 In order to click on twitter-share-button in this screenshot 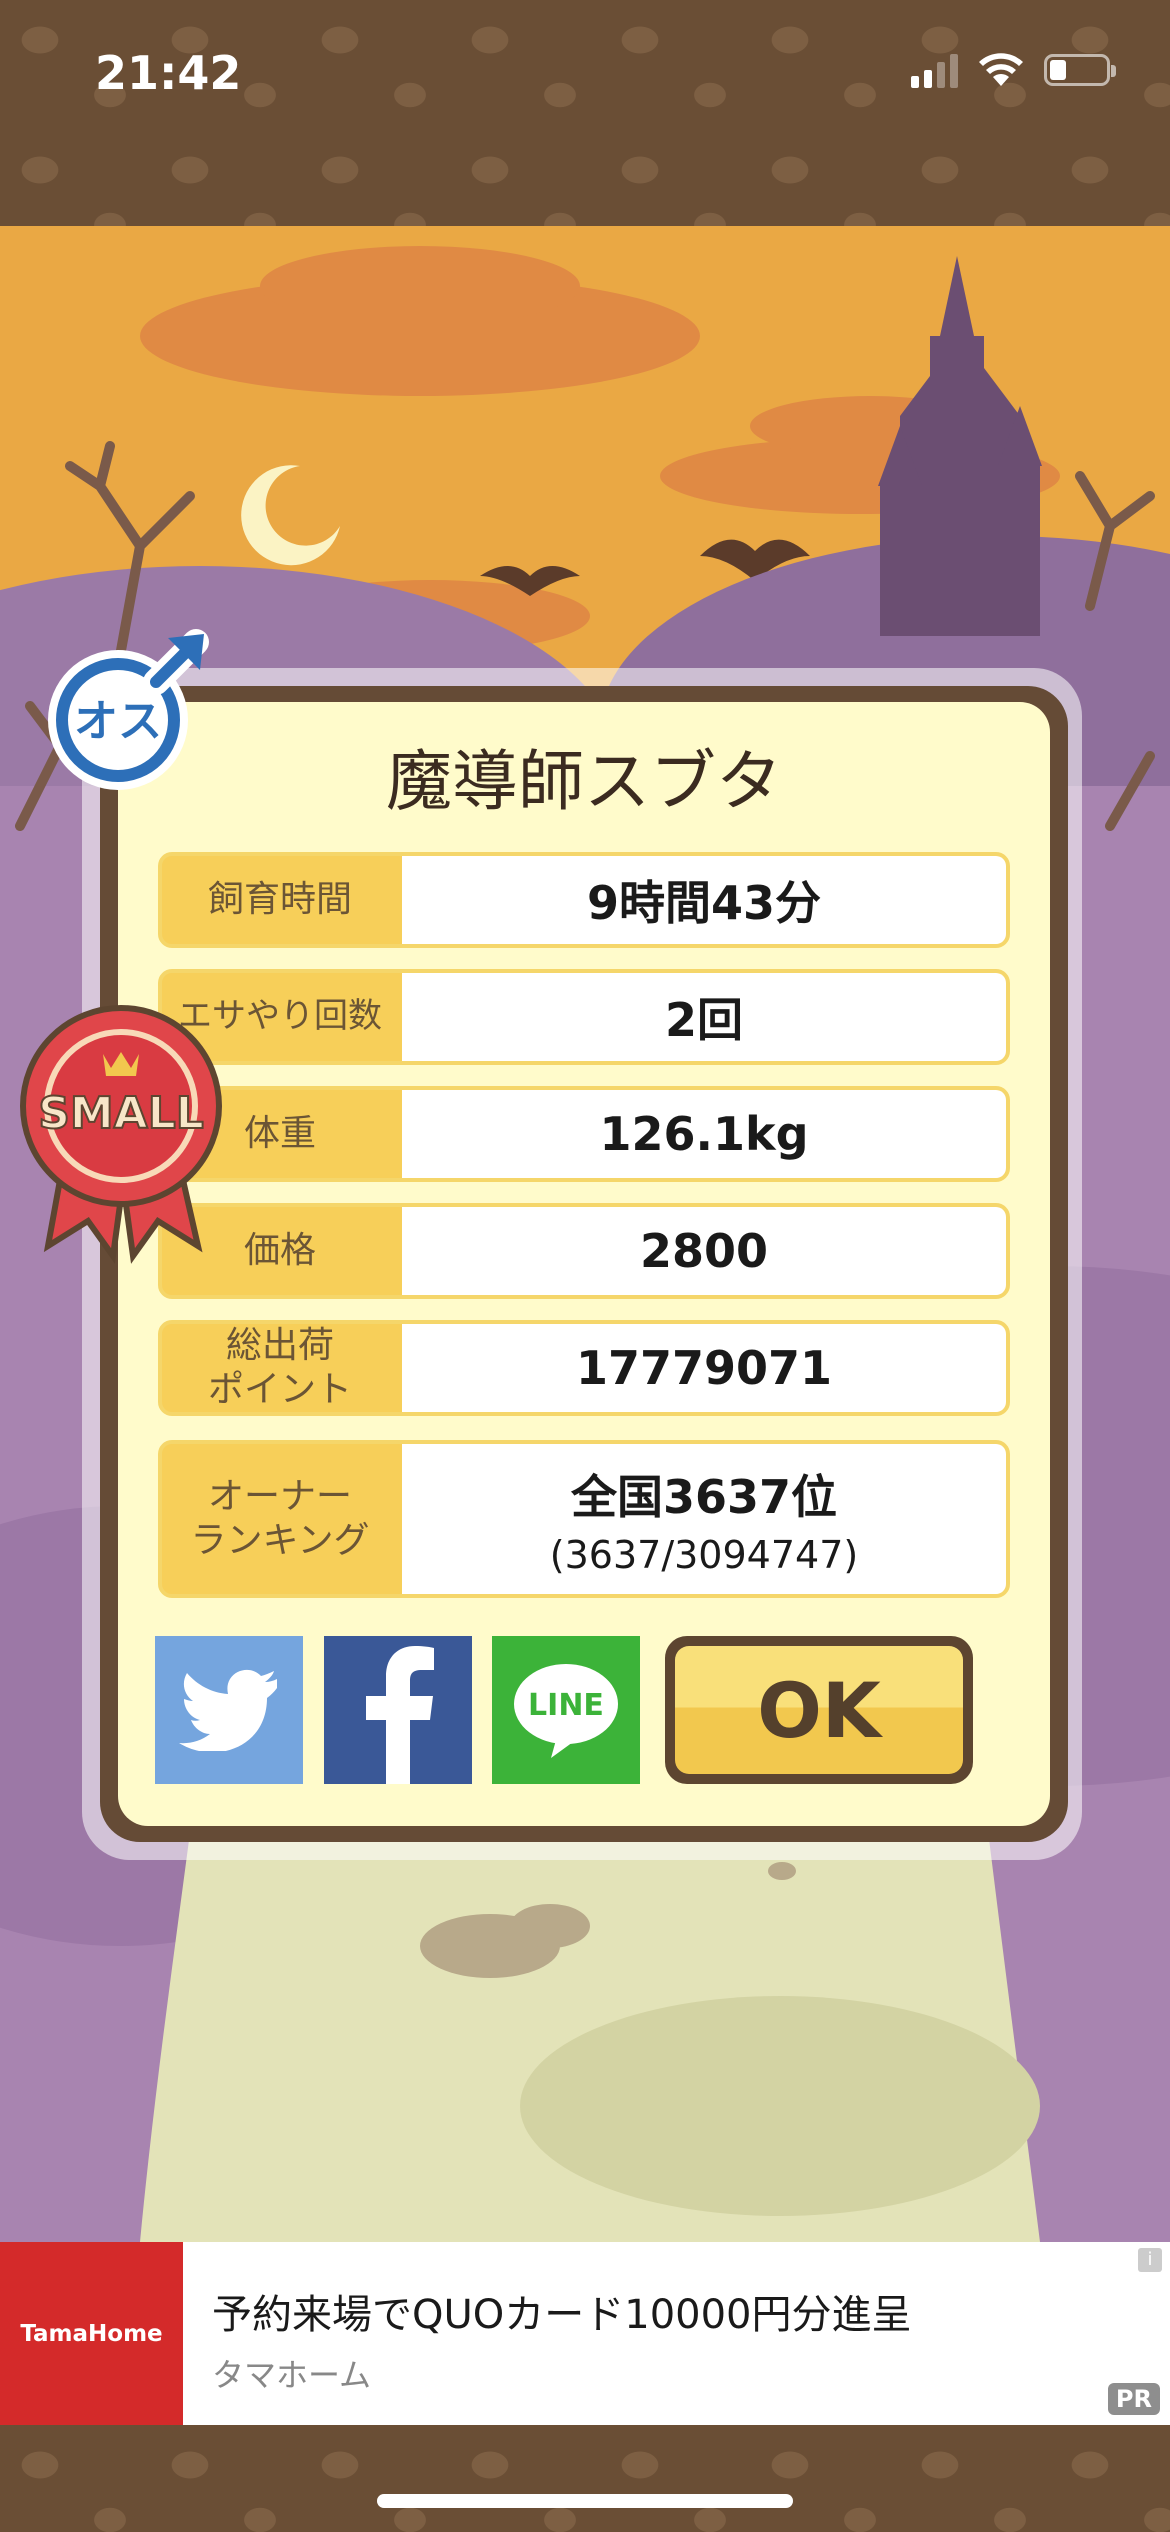, I will do `click(229, 1710)`.